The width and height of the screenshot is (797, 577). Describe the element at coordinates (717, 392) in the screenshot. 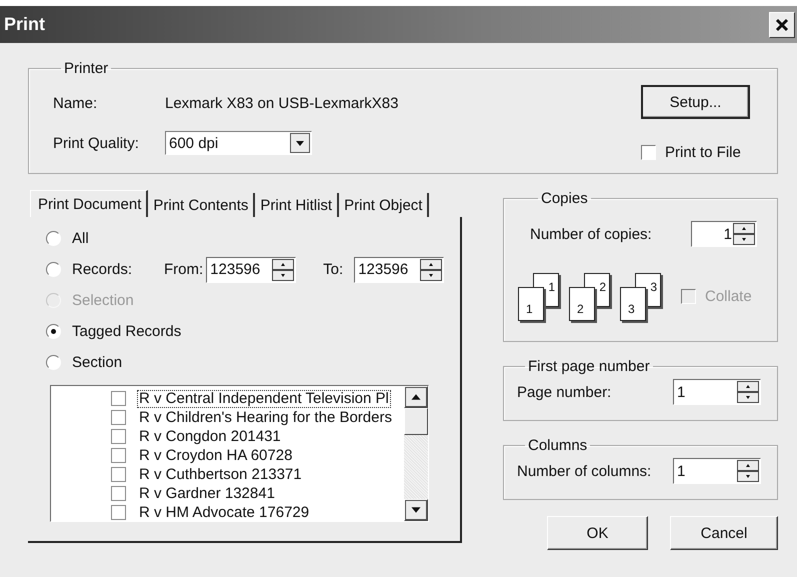

I see `page-number-field: 1` at that location.